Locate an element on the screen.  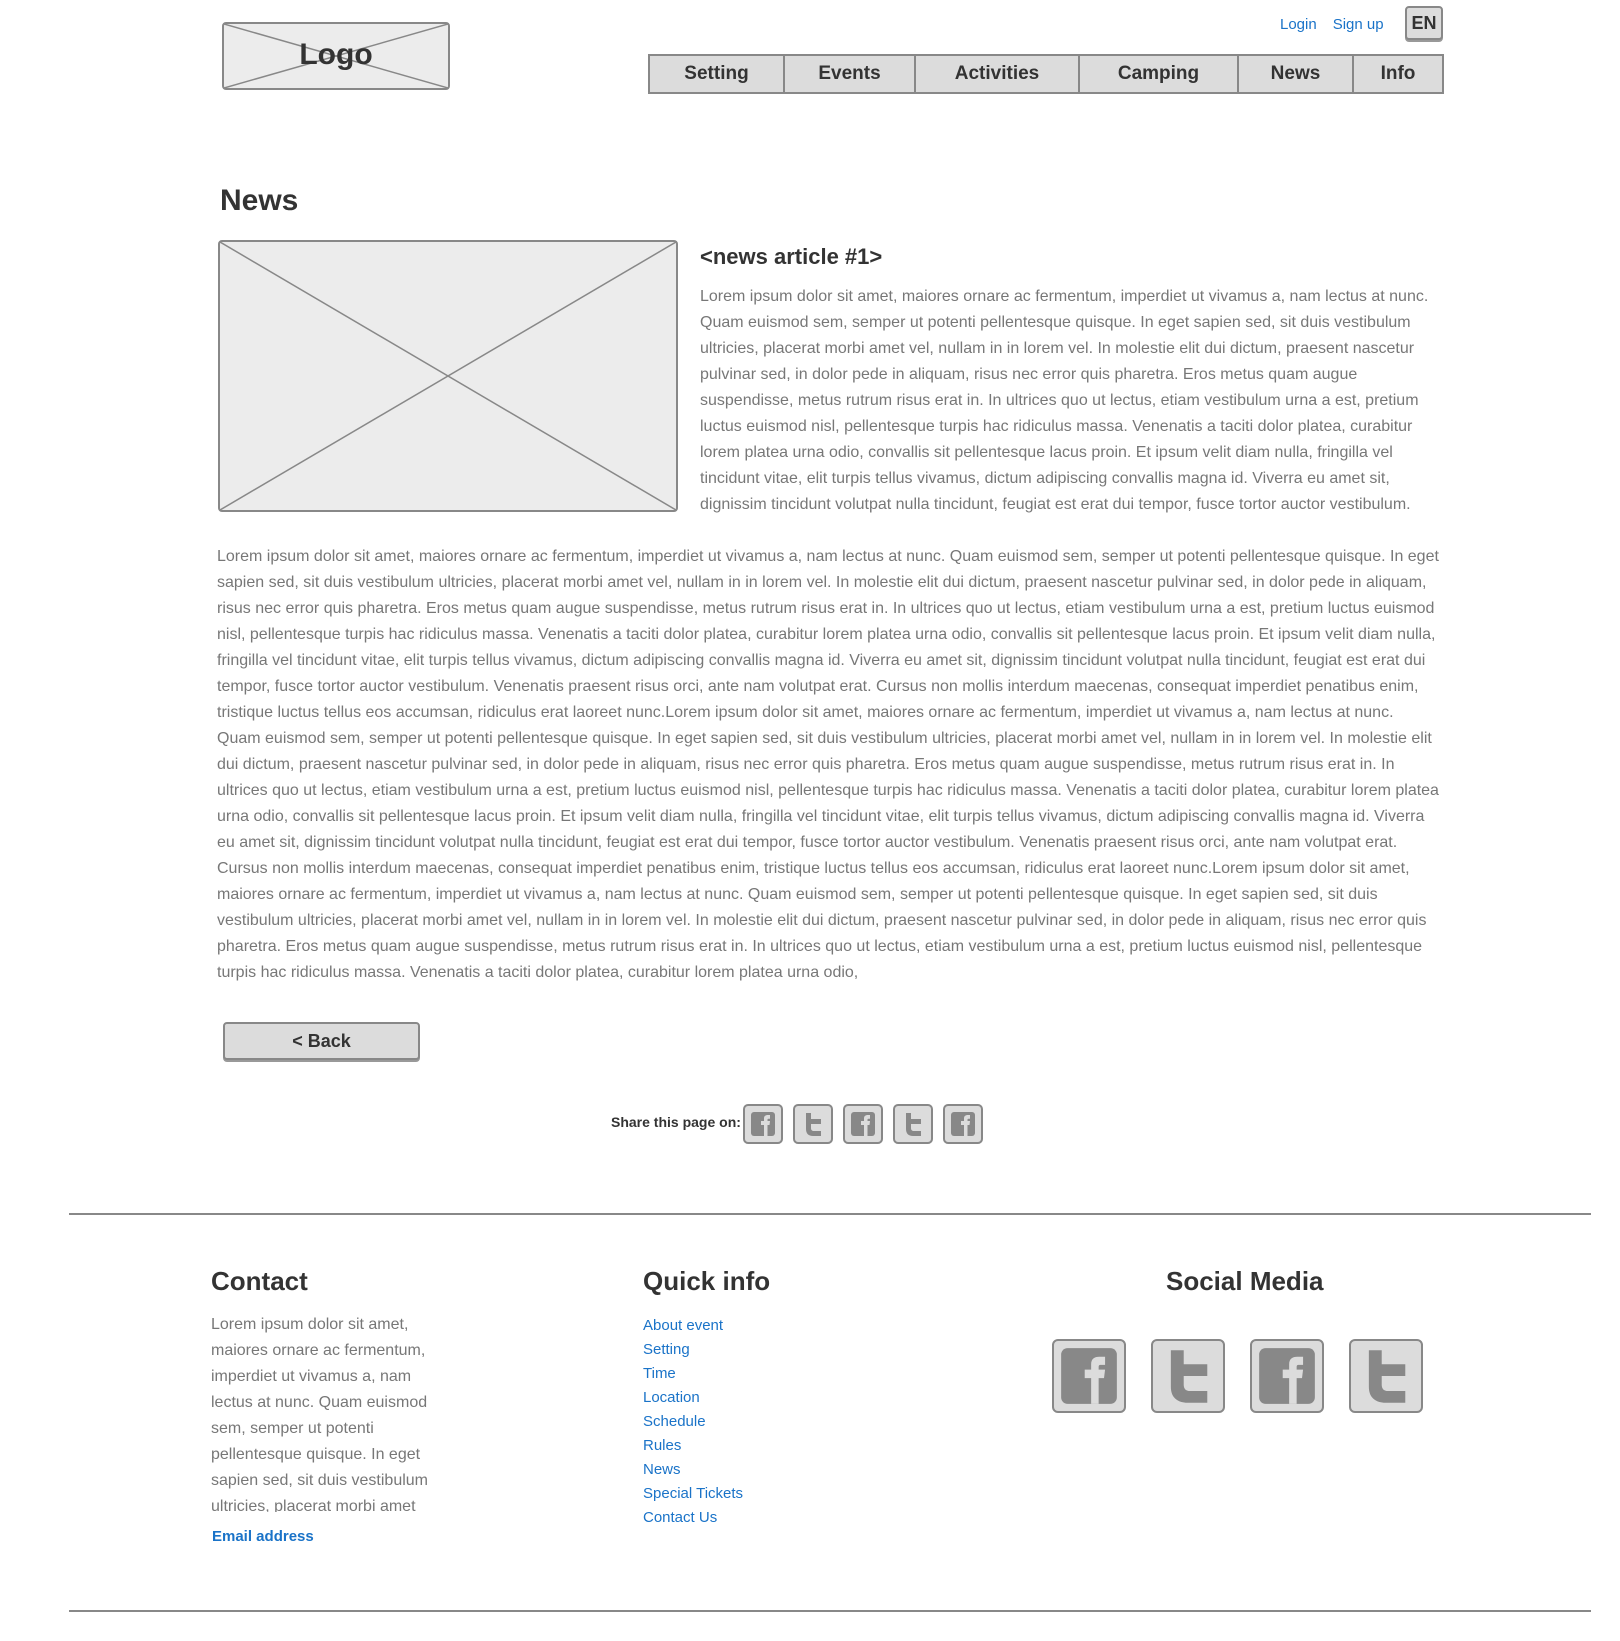
back-button: < Back is located at coordinates (321, 1041).